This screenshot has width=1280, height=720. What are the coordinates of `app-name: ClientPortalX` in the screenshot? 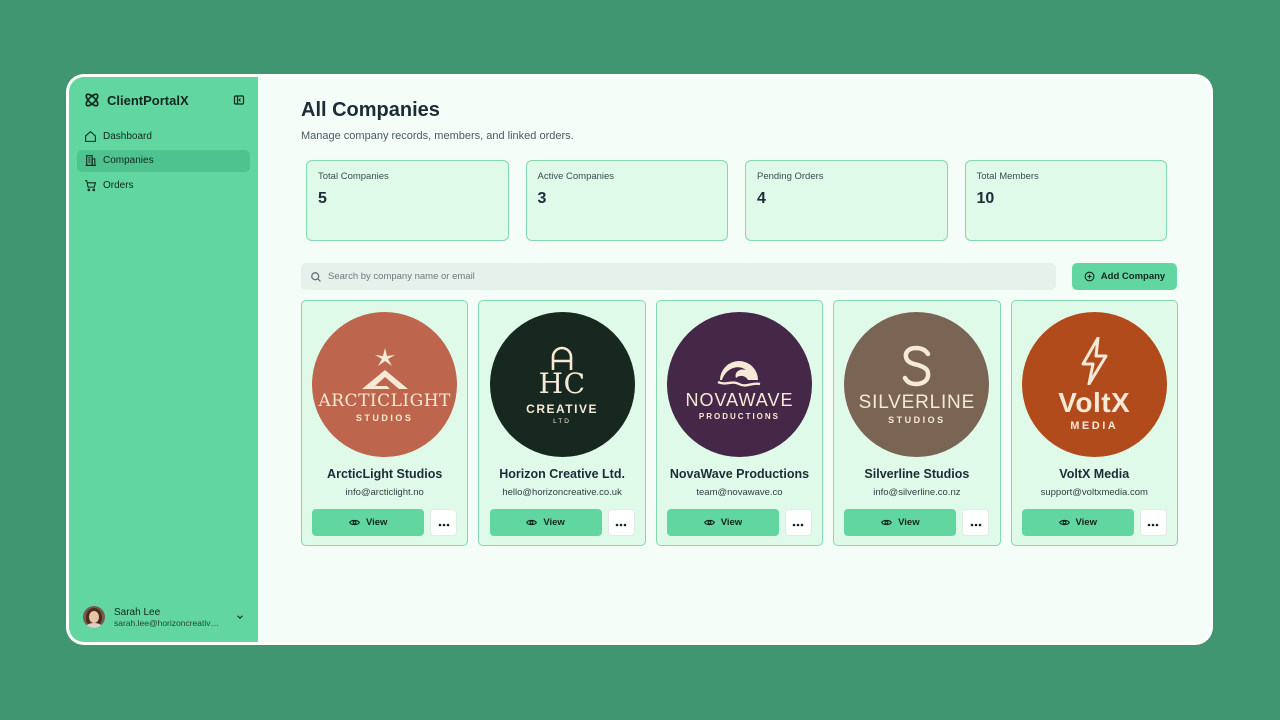 It's located at (148, 100).